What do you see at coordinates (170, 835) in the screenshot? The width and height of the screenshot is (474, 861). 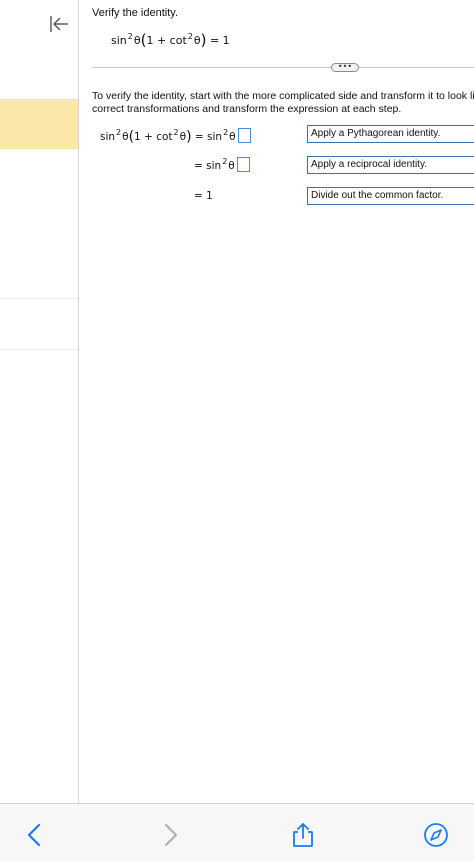 I see `chevron-right-icon` at bounding box center [170, 835].